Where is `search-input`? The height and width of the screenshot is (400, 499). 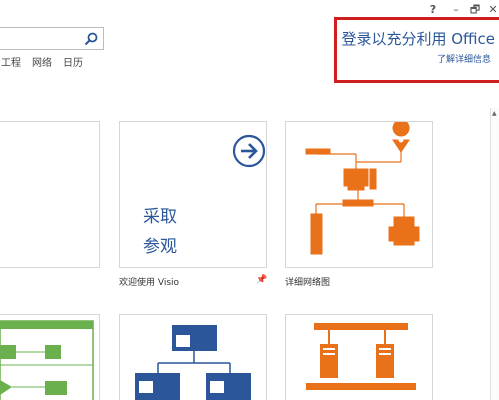 search-input is located at coordinates (40, 39).